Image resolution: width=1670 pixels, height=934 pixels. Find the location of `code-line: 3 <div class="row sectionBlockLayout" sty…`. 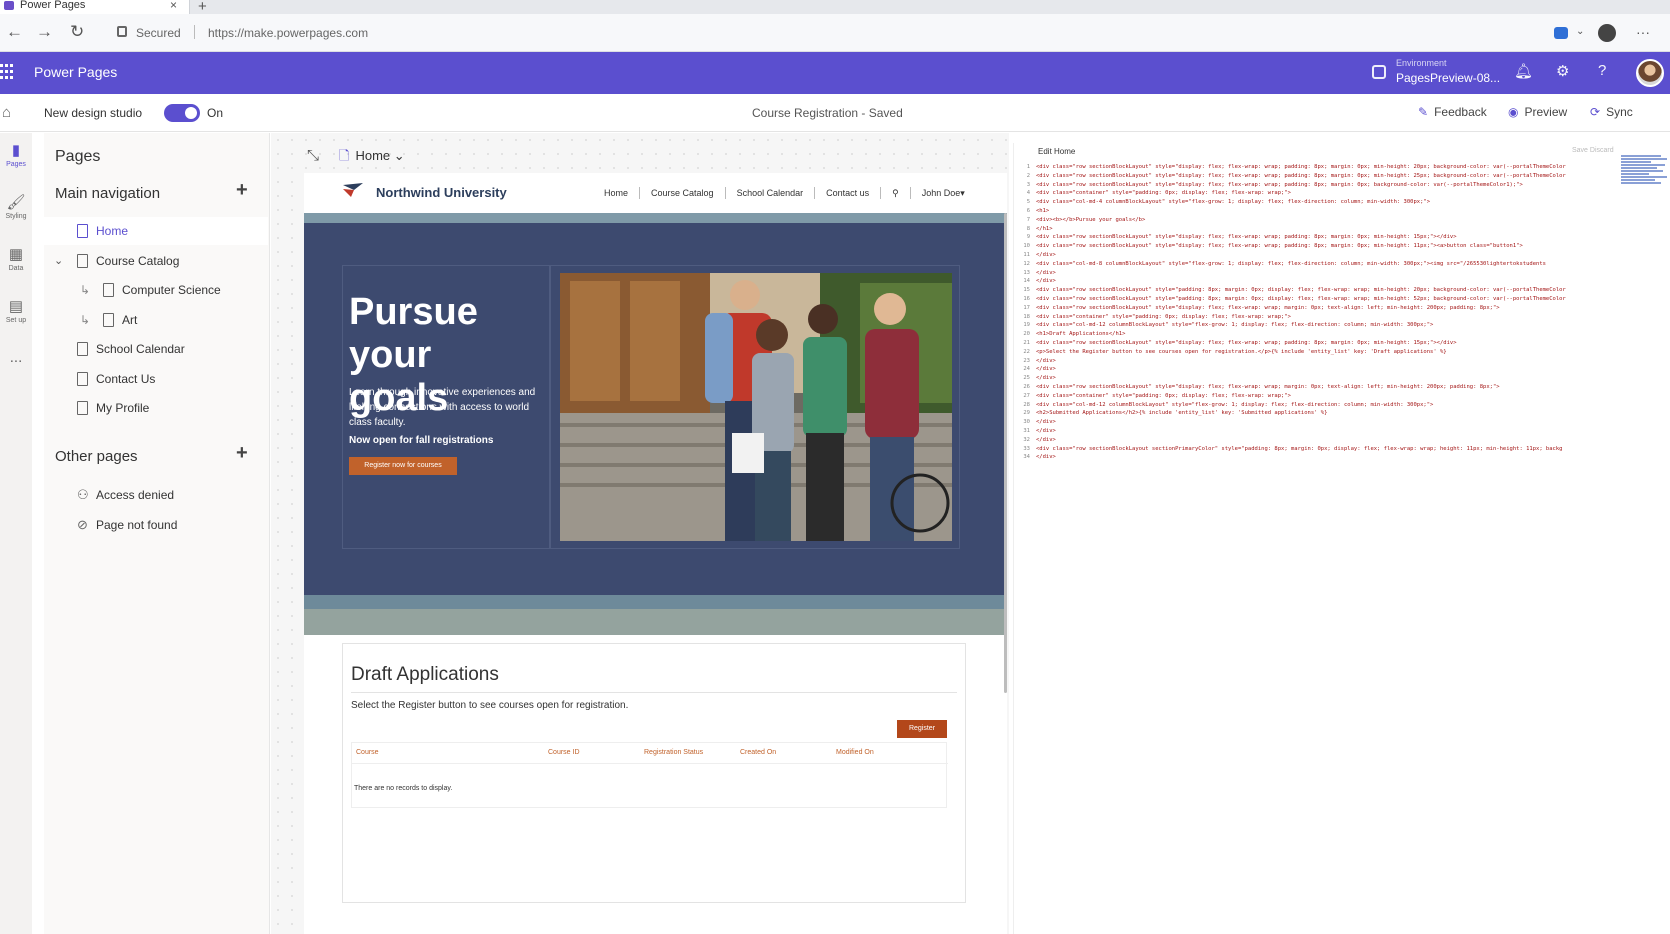

code-line: 3 <div class="row sectionBlockLayout" sty… is located at coordinates (1313, 185).